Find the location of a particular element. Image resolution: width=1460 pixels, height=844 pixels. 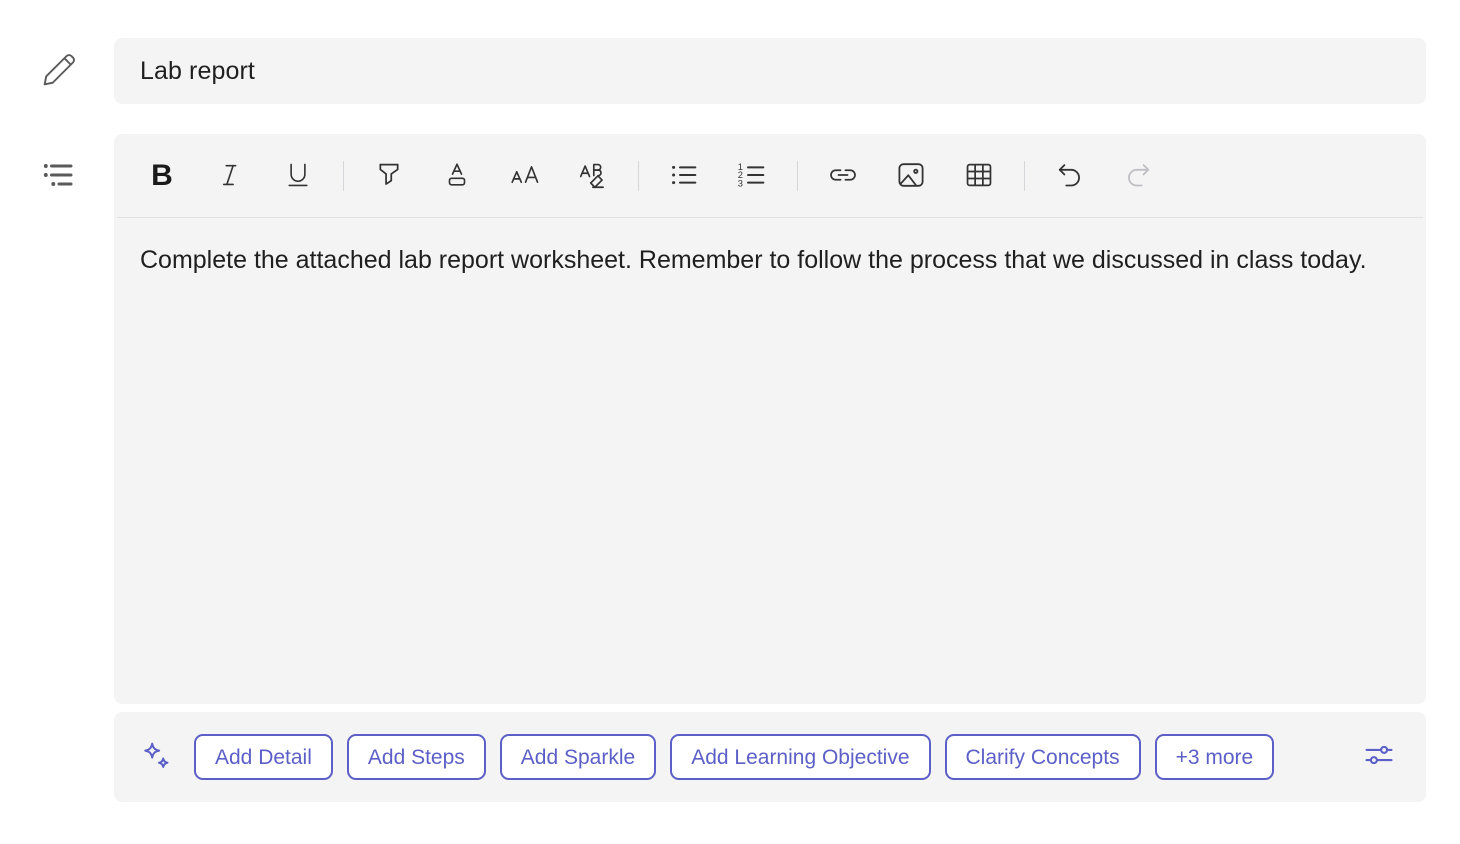

highlighter-icon is located at coordinates (389, 176).